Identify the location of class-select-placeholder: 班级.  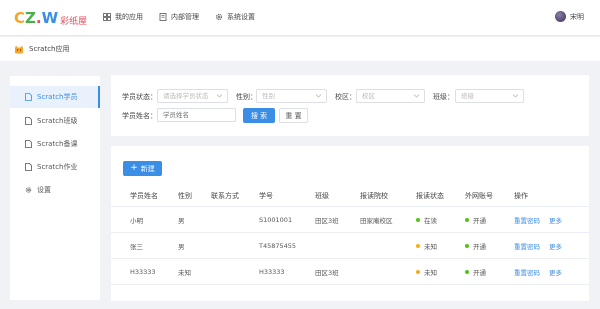
(467, 96).